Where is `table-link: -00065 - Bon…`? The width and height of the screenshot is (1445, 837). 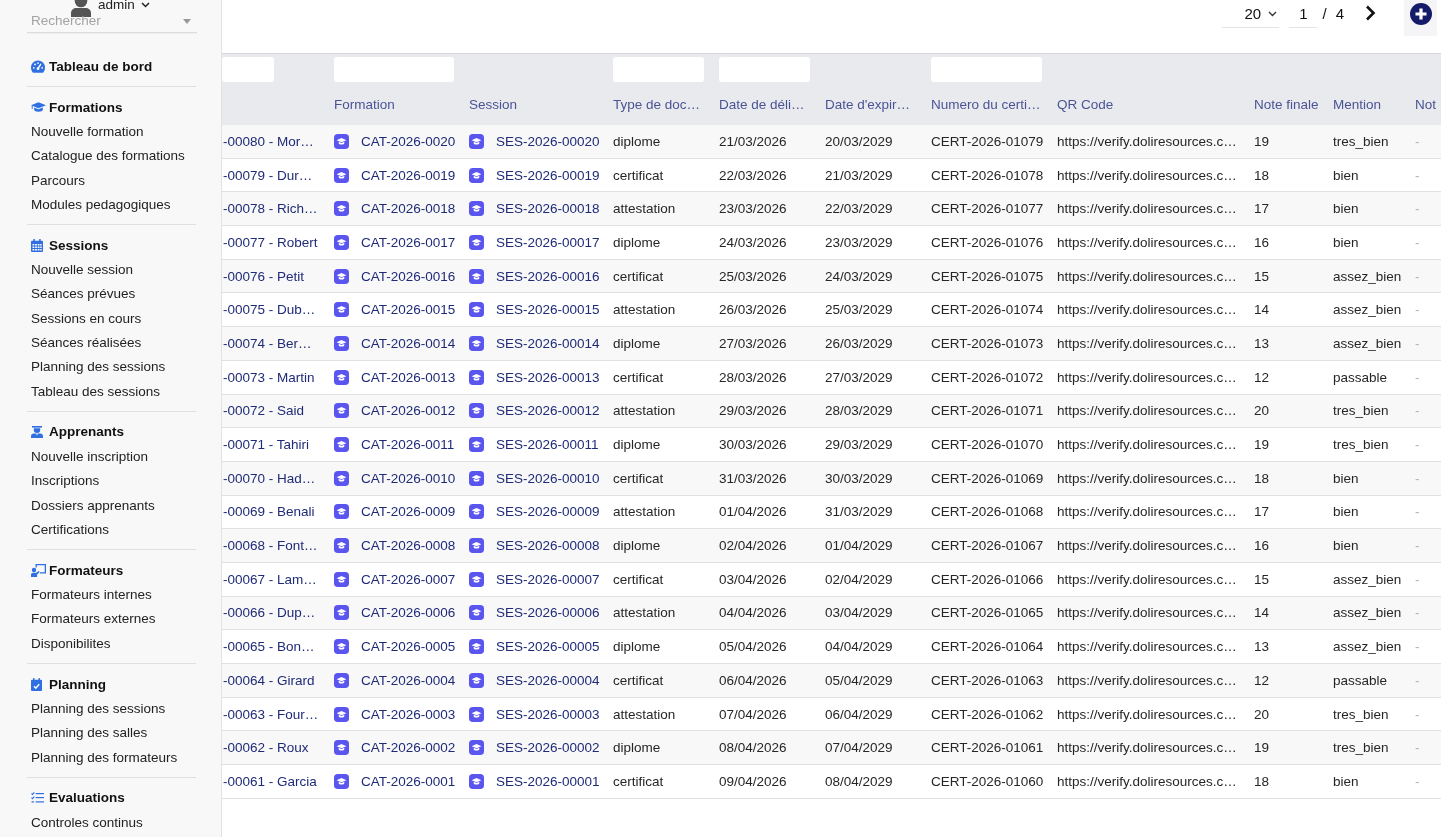
table-link: -00065 - Bon… is located at coordinates (268, 647).